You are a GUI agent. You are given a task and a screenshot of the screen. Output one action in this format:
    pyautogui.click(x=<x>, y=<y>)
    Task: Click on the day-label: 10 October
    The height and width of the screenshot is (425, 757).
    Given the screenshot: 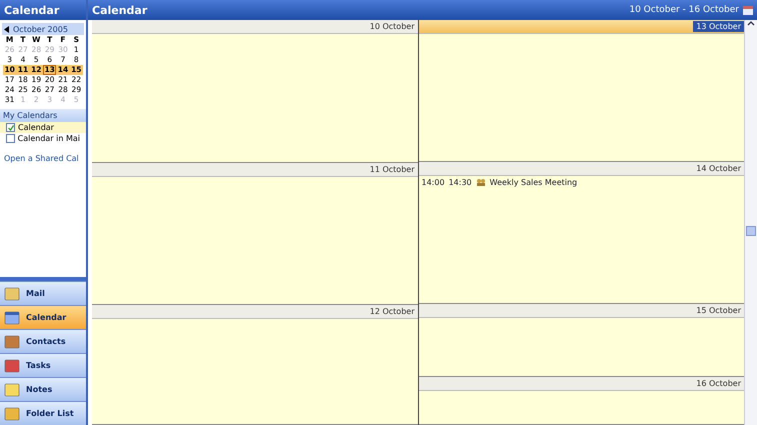 What is the action you would take?
    pyautogui.click(x=392, y=26)
    